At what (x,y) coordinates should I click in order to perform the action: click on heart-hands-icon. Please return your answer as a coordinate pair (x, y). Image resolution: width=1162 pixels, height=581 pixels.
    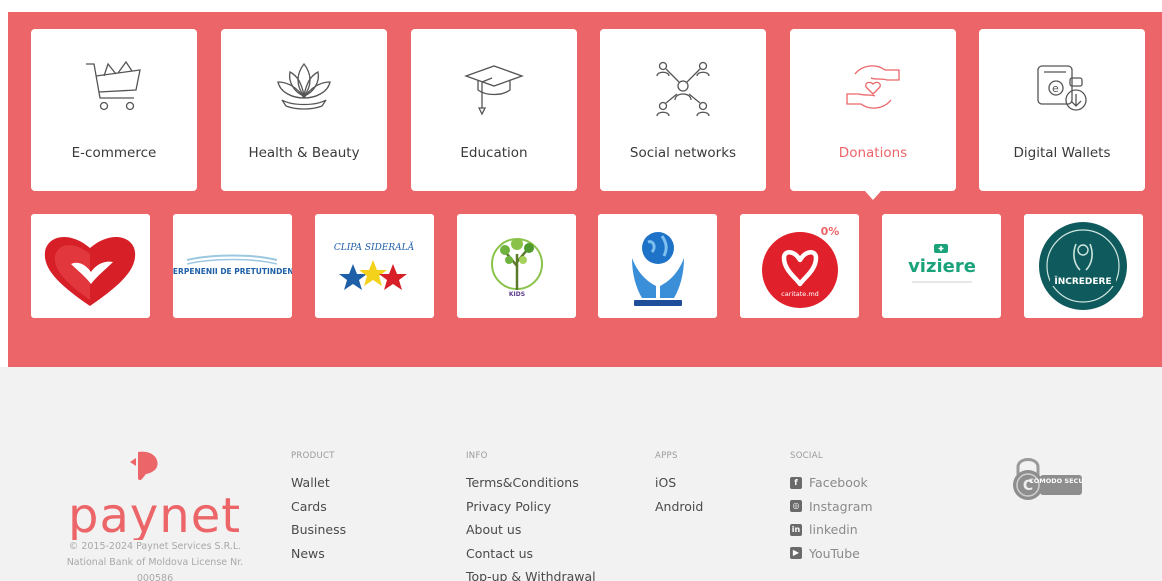
    Looking at the image, I should click on (873, 87).